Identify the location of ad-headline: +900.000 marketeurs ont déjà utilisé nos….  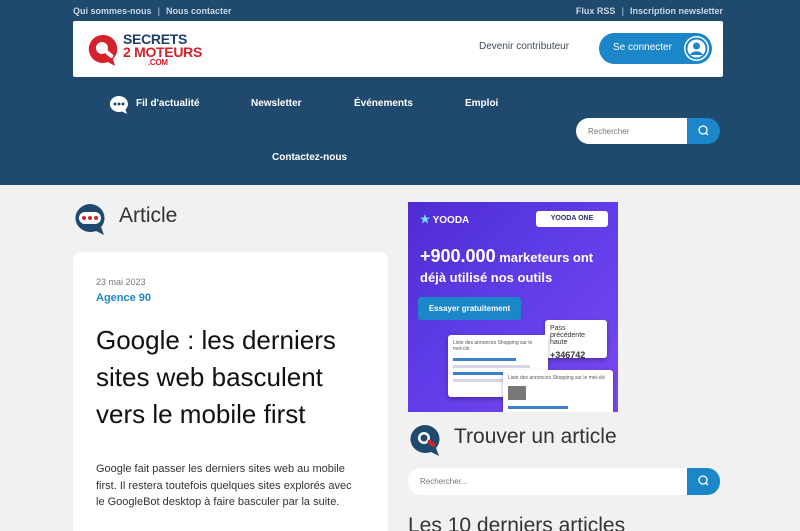
(507, 265).